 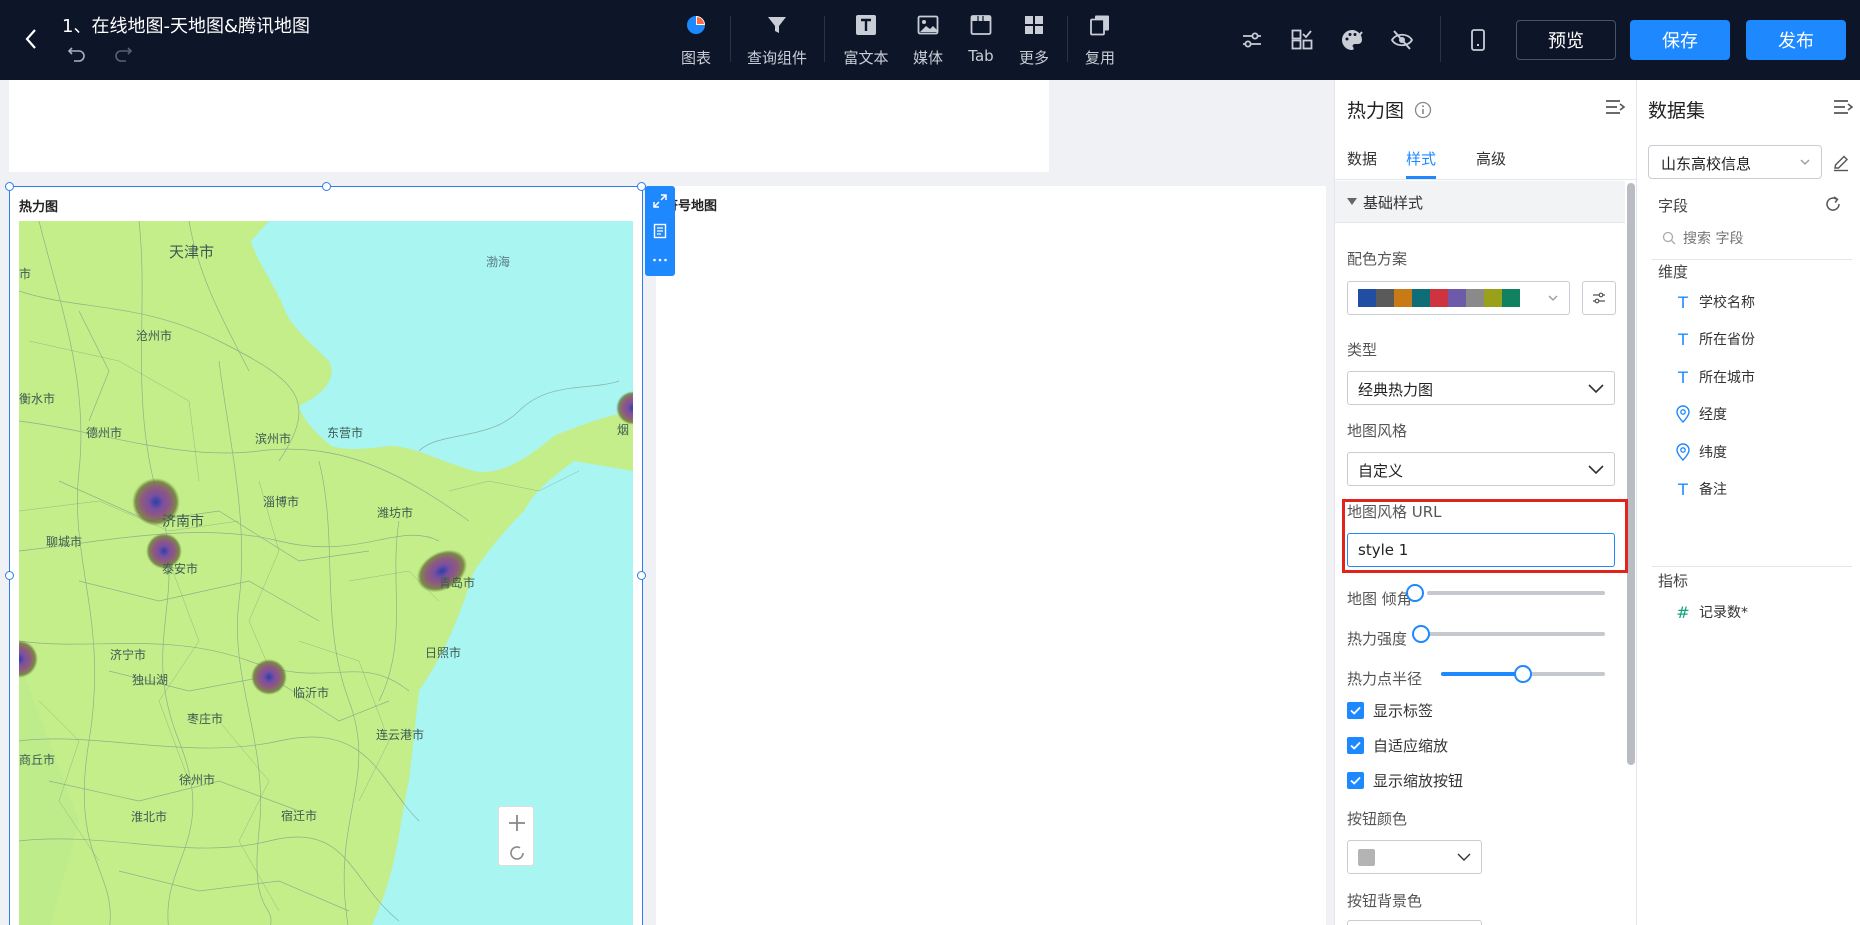 I want to click on map-style-url-input, so click(x=1481, y=550).